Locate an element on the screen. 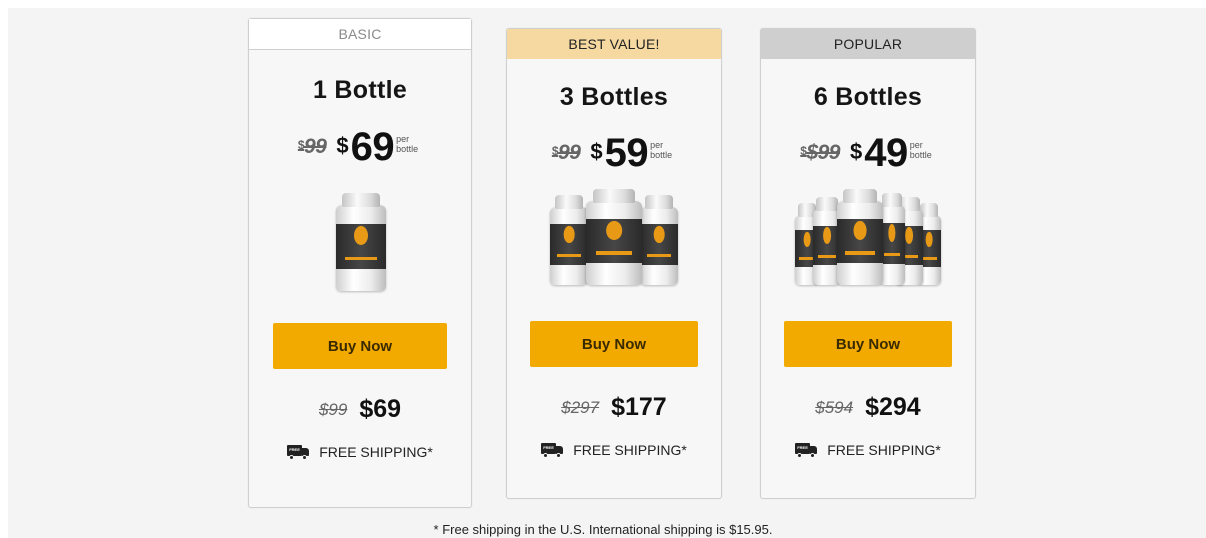  total-price: $297 $177 is located at coordinates (614, 407).